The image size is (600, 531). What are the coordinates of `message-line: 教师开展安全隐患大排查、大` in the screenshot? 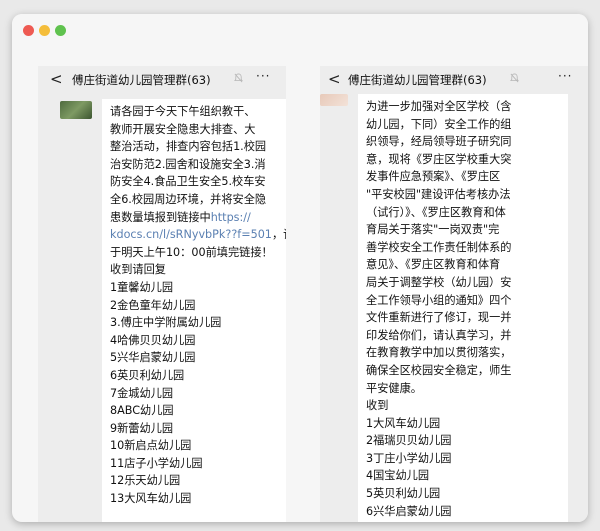 It's located at (196, 130).